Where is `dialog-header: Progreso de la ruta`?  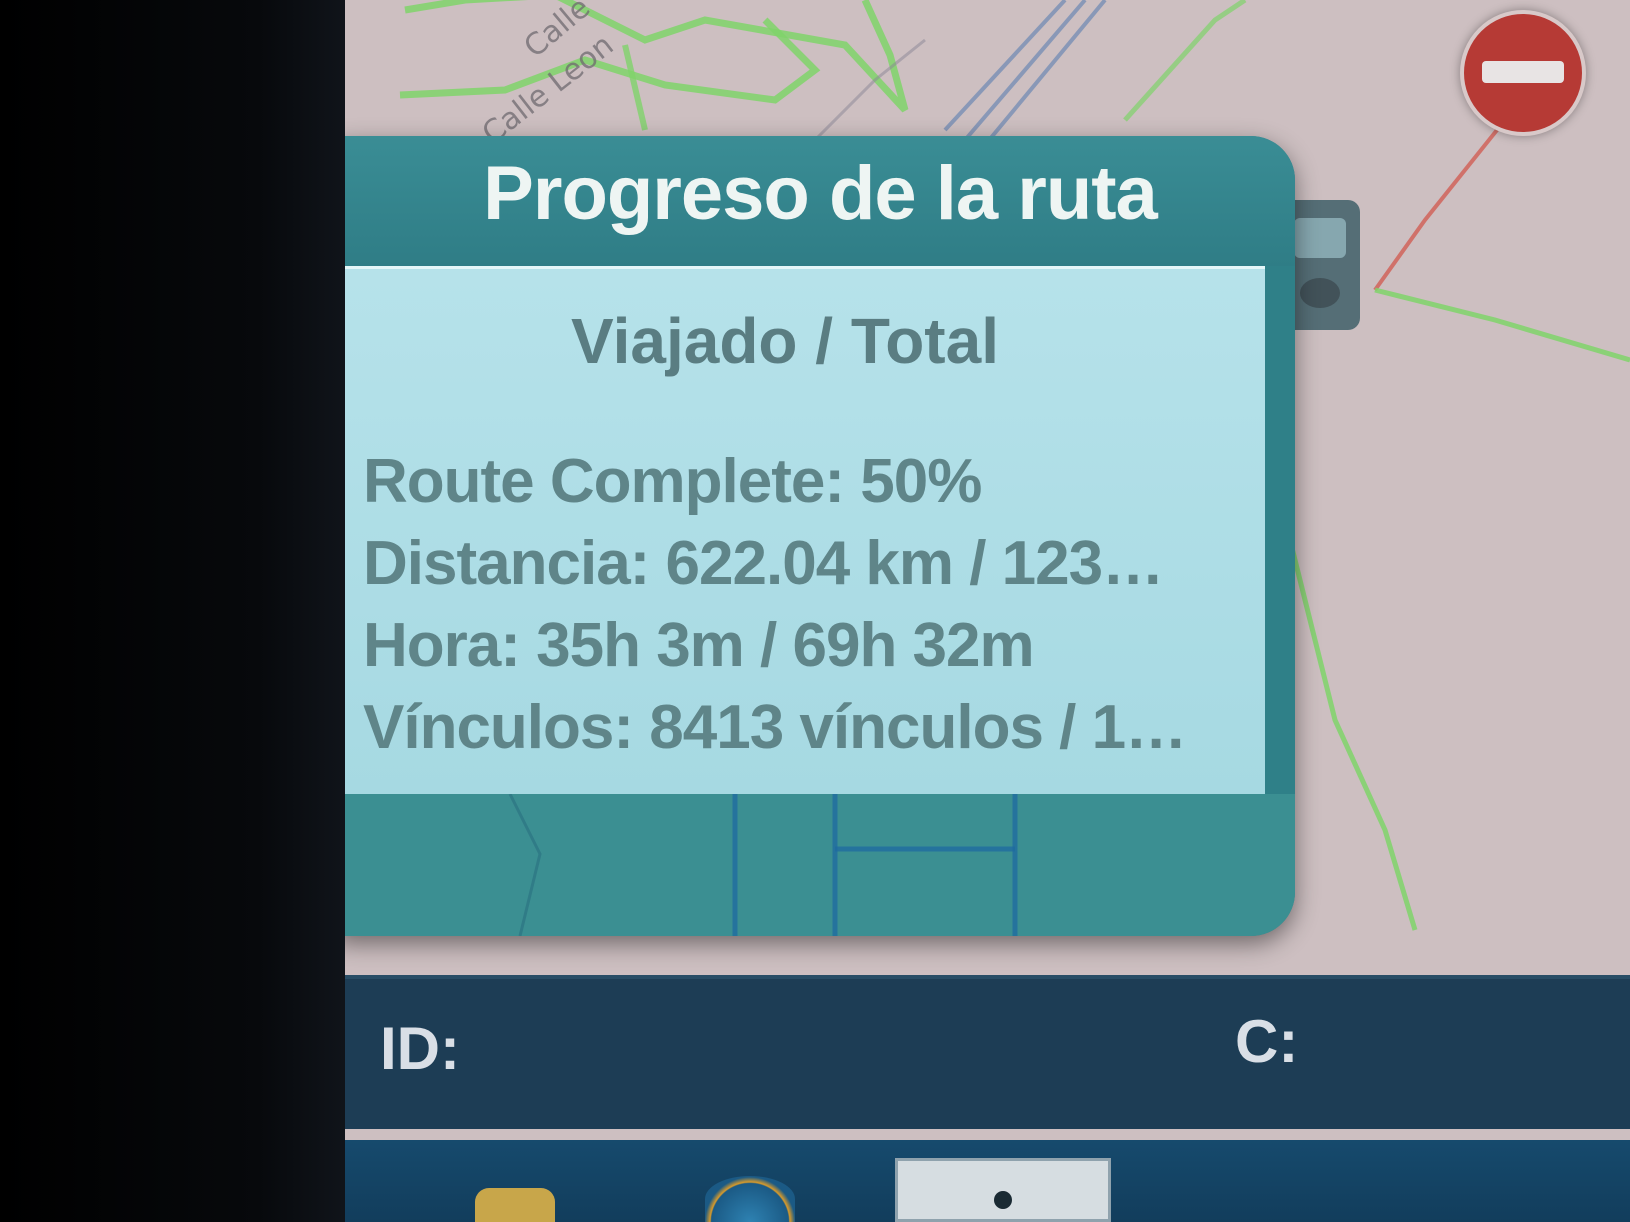
dialog-header: Progreso de la ruta is located at coordinates (820, 201).